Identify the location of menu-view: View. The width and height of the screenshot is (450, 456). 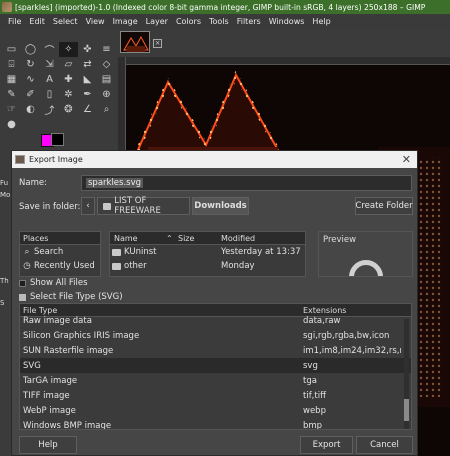
(95, 21).